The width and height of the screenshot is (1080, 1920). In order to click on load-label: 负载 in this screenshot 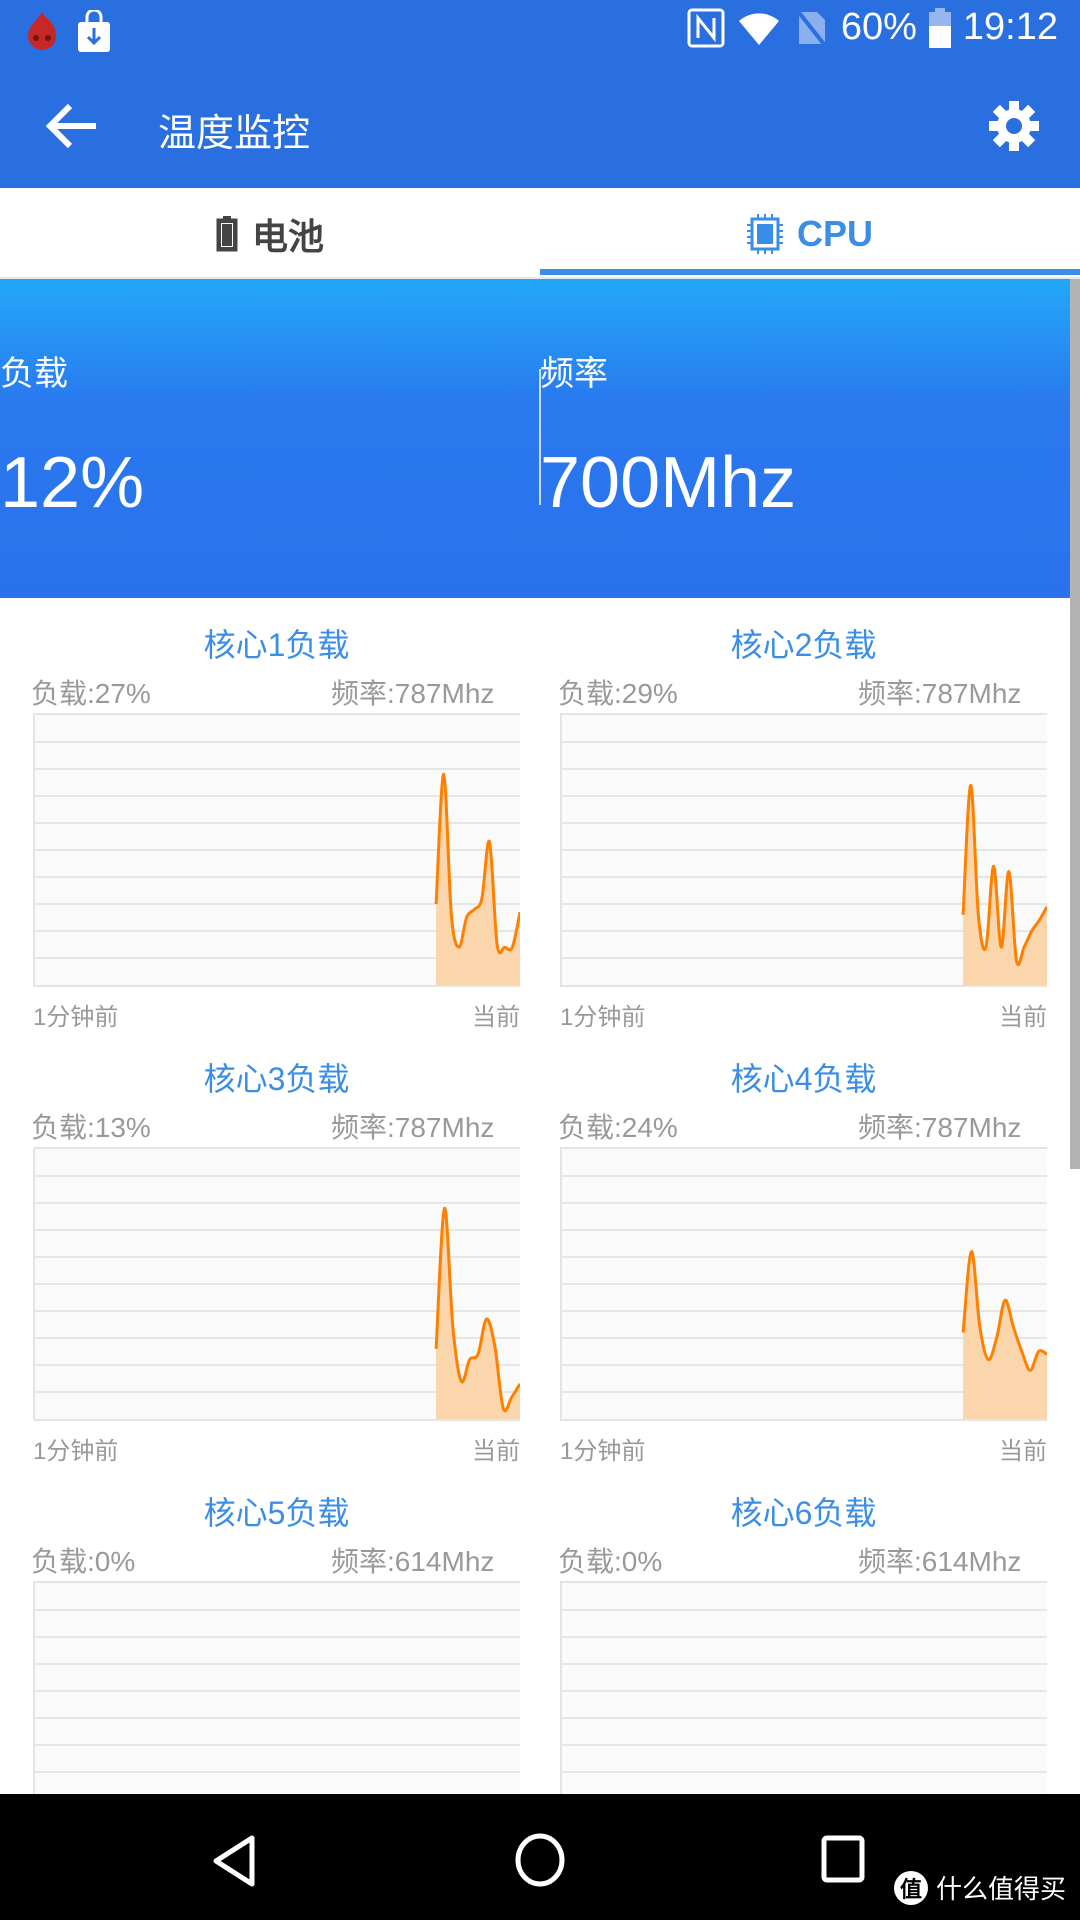, I will do `click(34, 374)`.